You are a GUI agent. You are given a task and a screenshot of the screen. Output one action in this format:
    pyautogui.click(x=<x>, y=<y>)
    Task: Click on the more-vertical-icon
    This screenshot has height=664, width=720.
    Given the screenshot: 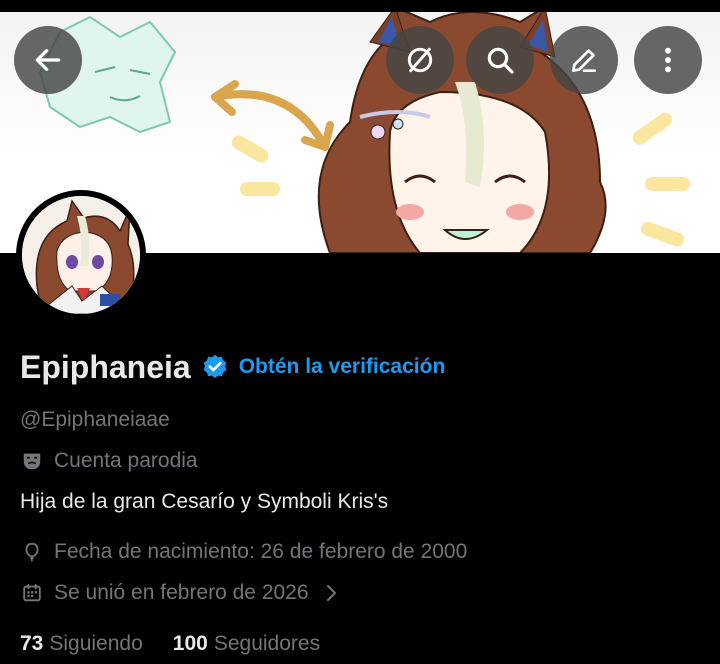 What is the action you would take?
    pyautogui.click(x=668, y=60)
    